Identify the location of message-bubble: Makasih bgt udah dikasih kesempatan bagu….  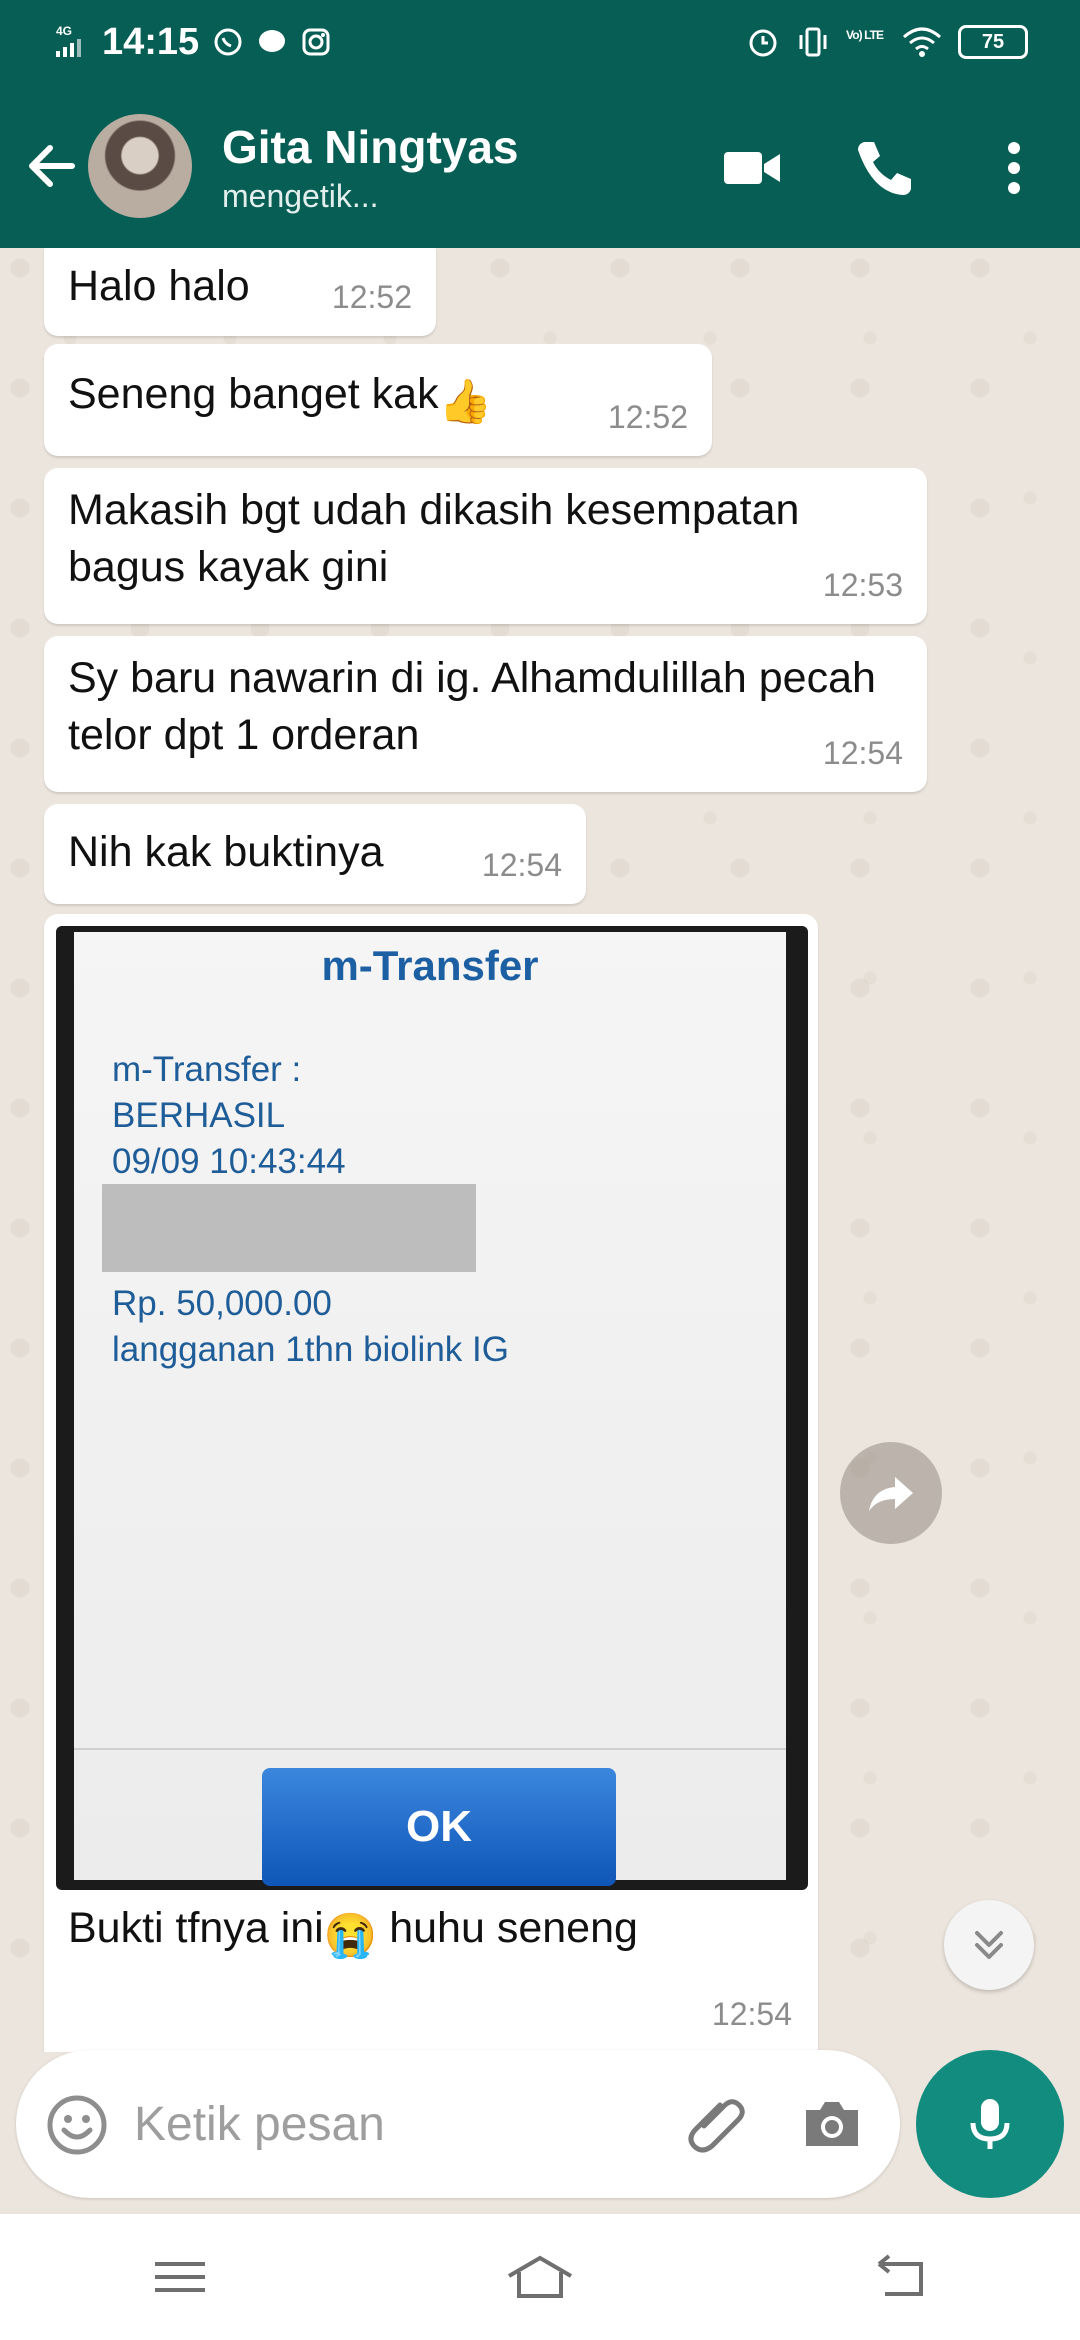
(485, 546).